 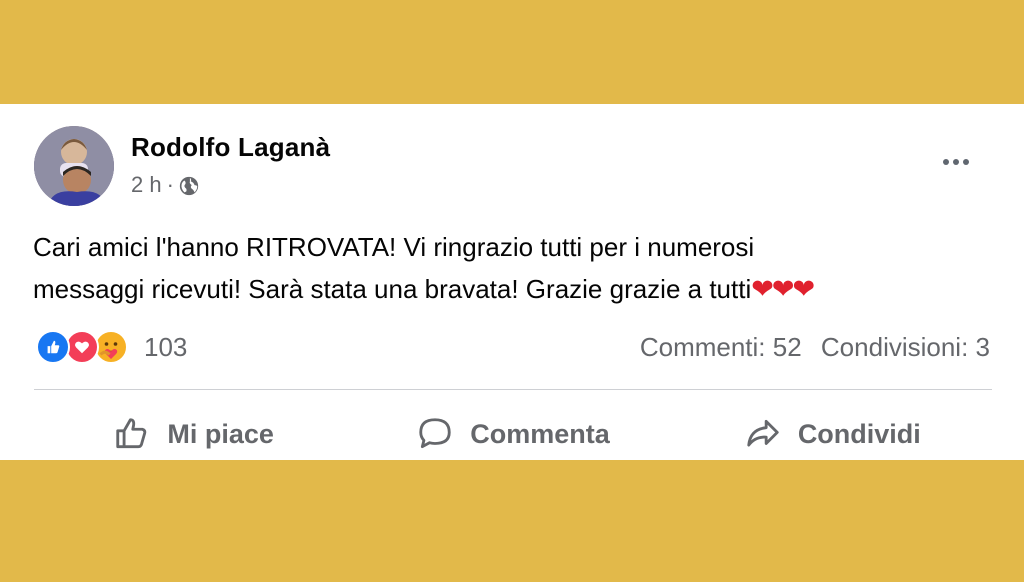 I want to click on author-name: Rodolfo Laganà, so click(x=230, y=147).